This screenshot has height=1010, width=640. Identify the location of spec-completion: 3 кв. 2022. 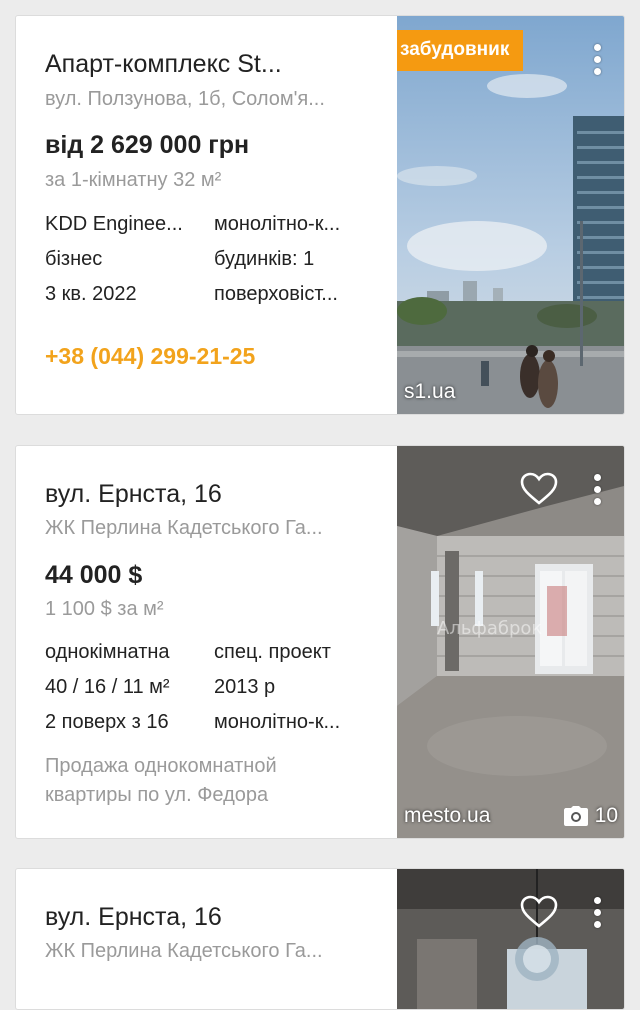
(91, 294).